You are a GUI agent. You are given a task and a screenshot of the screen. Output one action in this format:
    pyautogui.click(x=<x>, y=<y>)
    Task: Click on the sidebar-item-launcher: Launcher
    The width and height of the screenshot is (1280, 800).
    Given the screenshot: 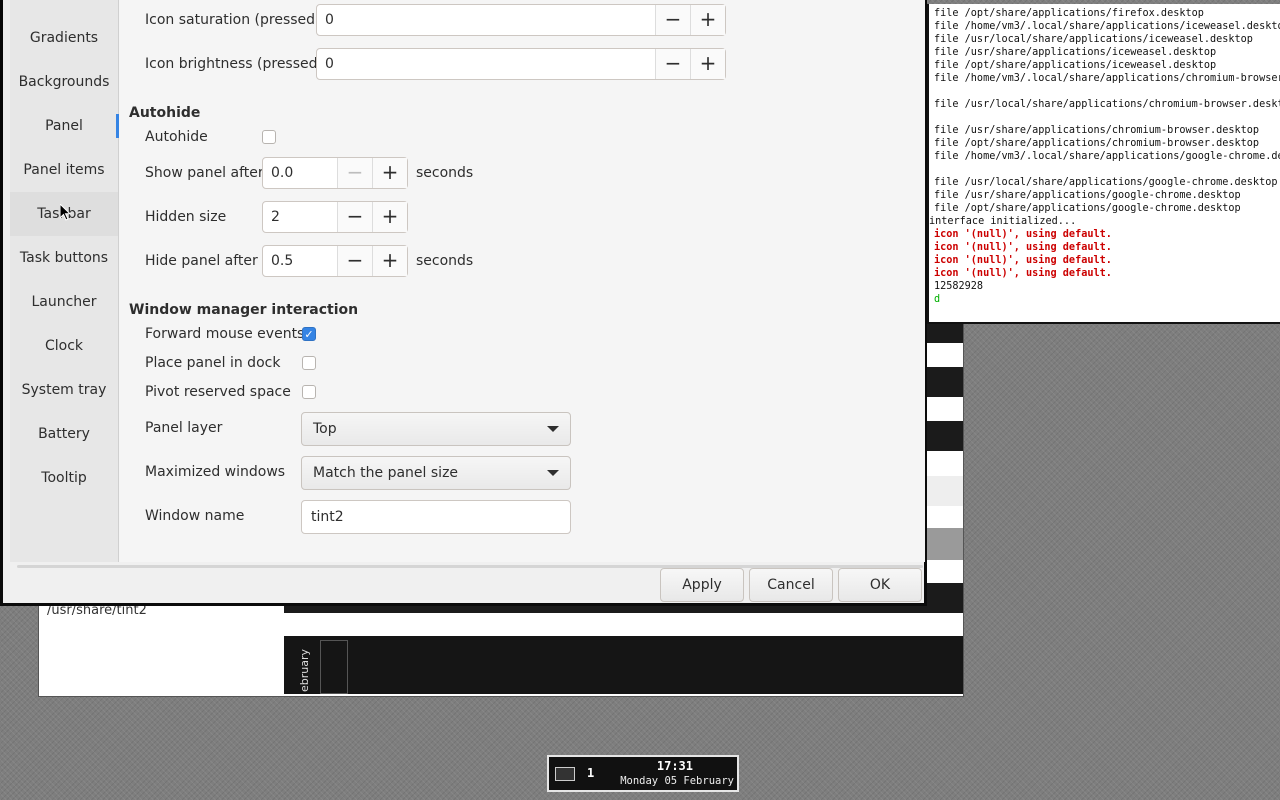 What is the action you would take?
    pyautogui.click(x=64, y=302)
    